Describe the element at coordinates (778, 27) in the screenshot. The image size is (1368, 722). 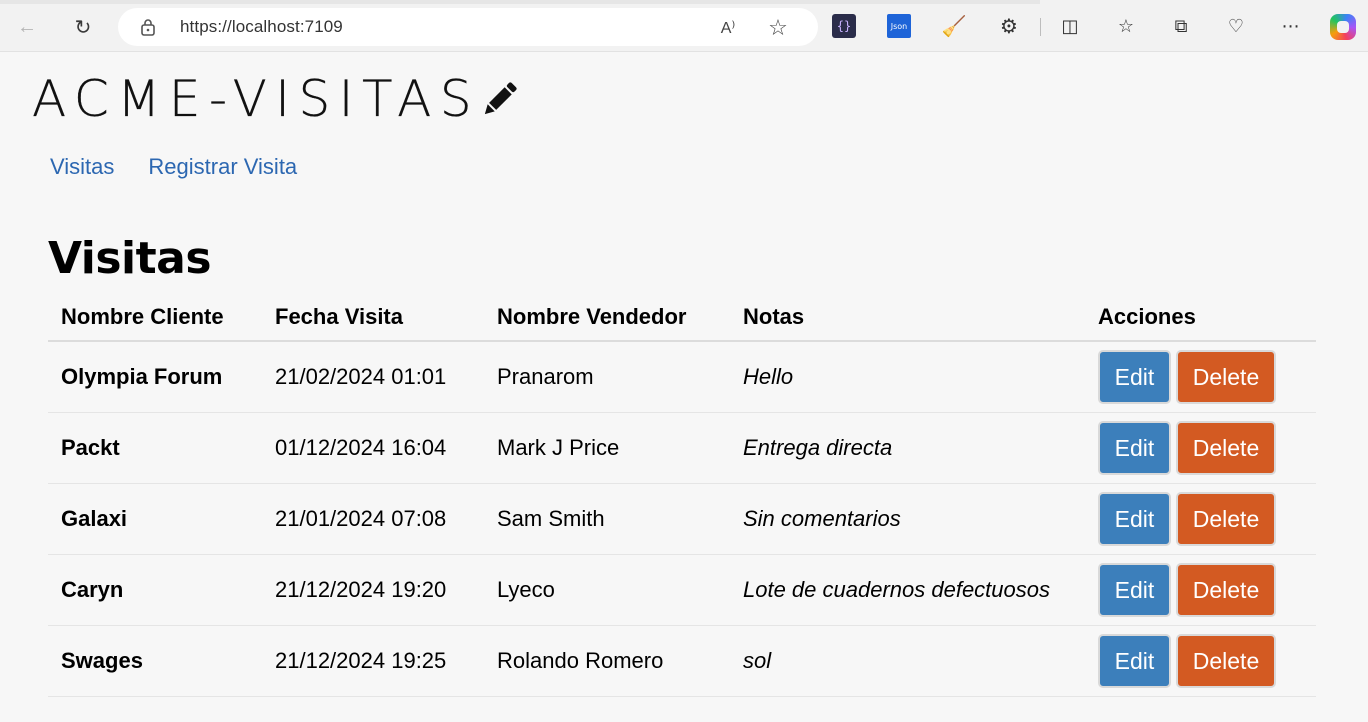
I see `favorite-star-icon: ☆` at that location.